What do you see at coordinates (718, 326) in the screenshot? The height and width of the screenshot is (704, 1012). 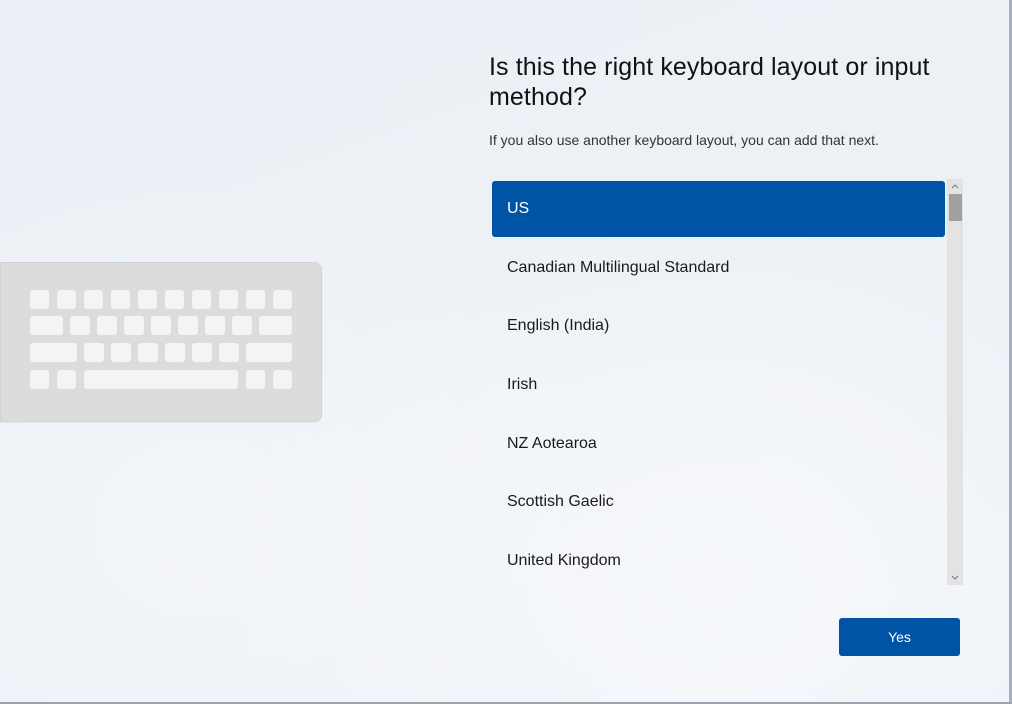 I see `list-item-english-india: English (India)` at bounding box center [718, 326].